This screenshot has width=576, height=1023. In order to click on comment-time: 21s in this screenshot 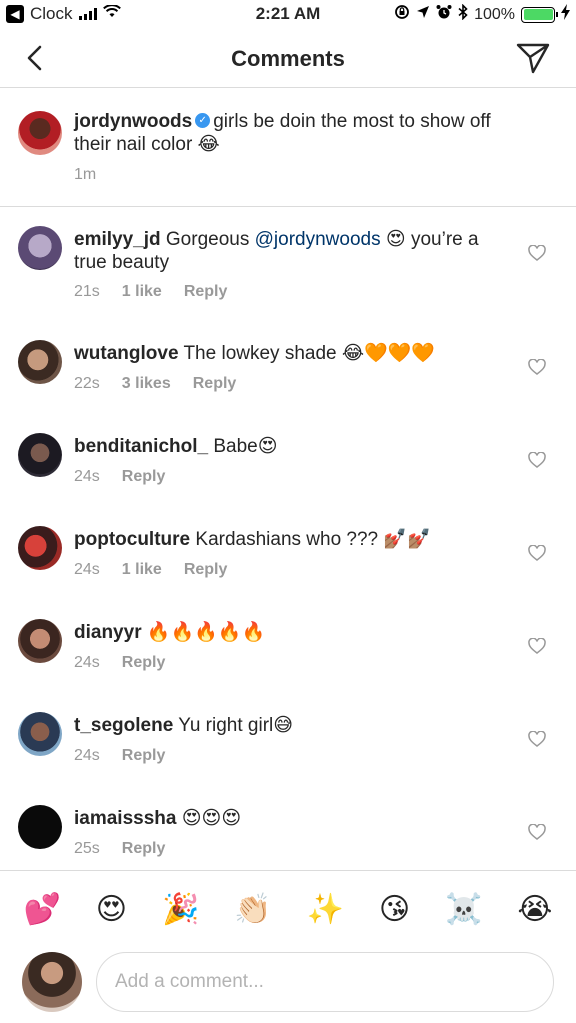, I will do `click(87, 291)`.